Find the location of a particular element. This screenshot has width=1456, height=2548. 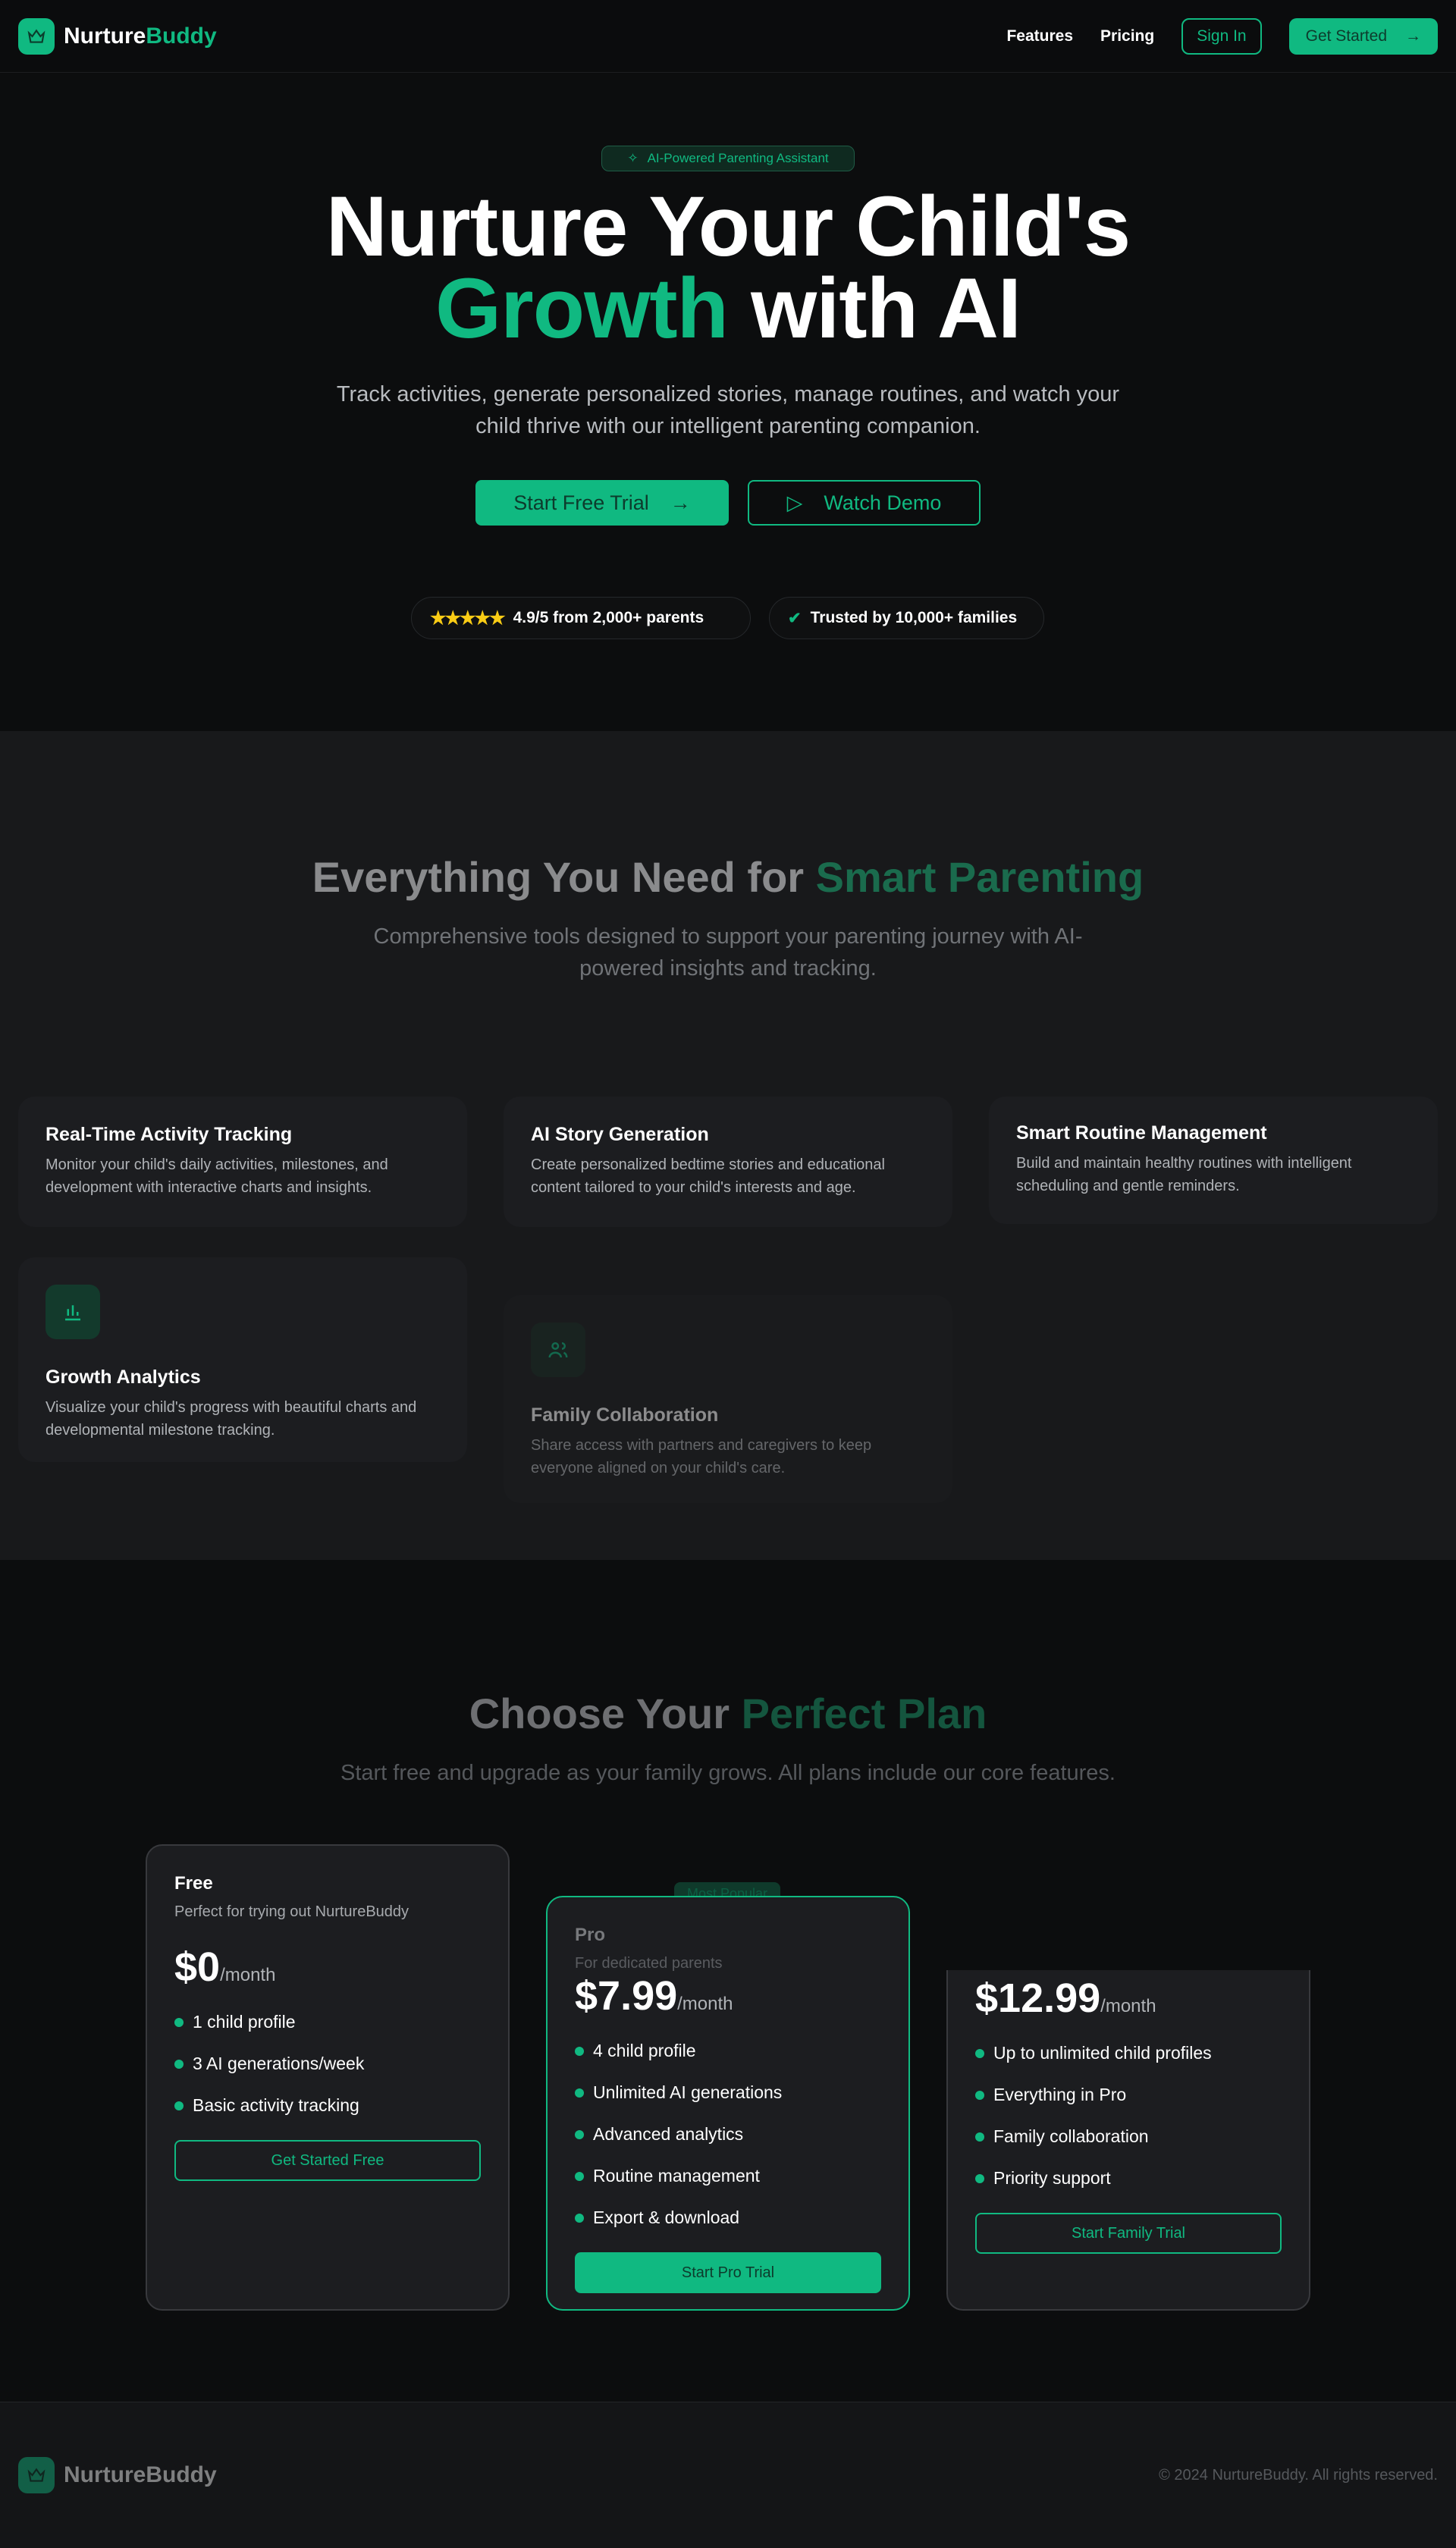

footer-logo: NurtureBuddy is located at coordinates (117, 2475).